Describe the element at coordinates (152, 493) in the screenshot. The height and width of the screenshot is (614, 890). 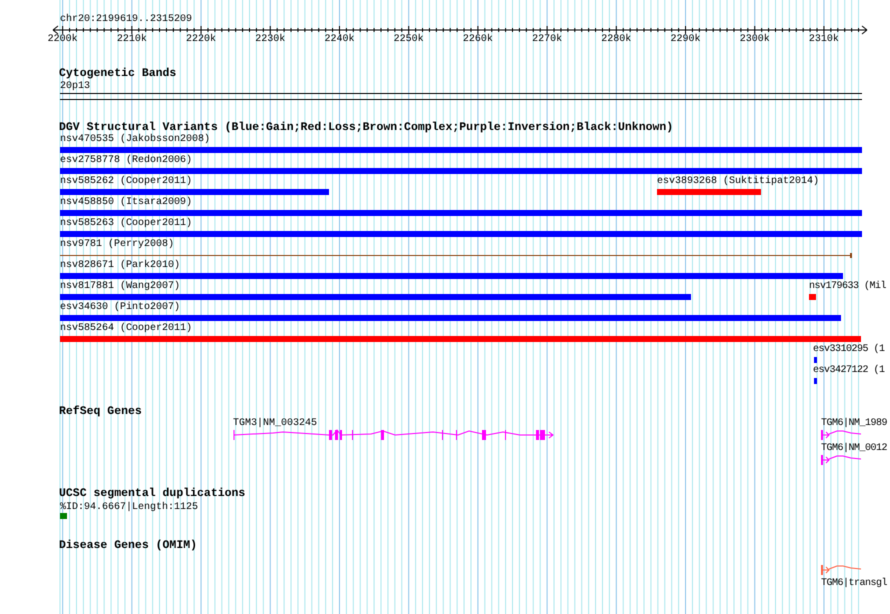
I see `track-title: UCSC segmental duplications` at that location.